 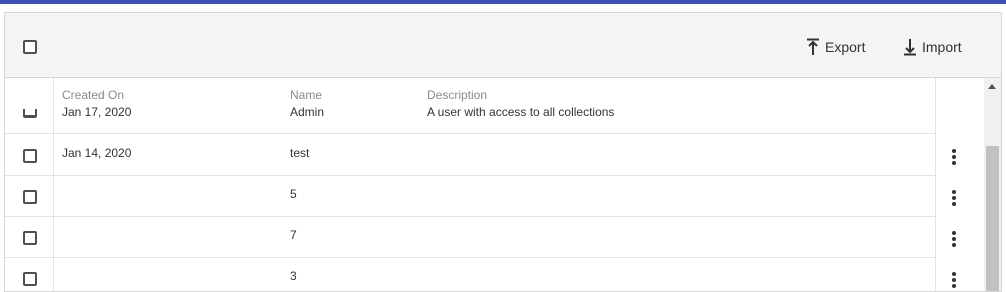 I want to click on scrollbar-thumb, so click(x=992, y=218).